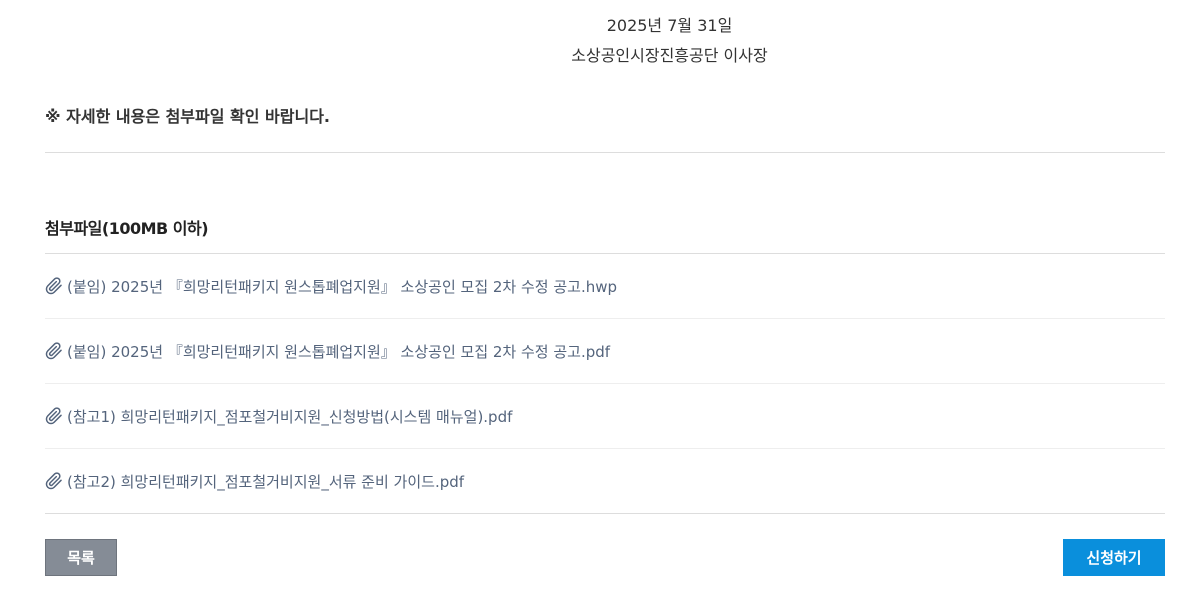 The height and width of the screenshot is (593, 1199). I want to click on list-button: 목록, so click(81, 557).